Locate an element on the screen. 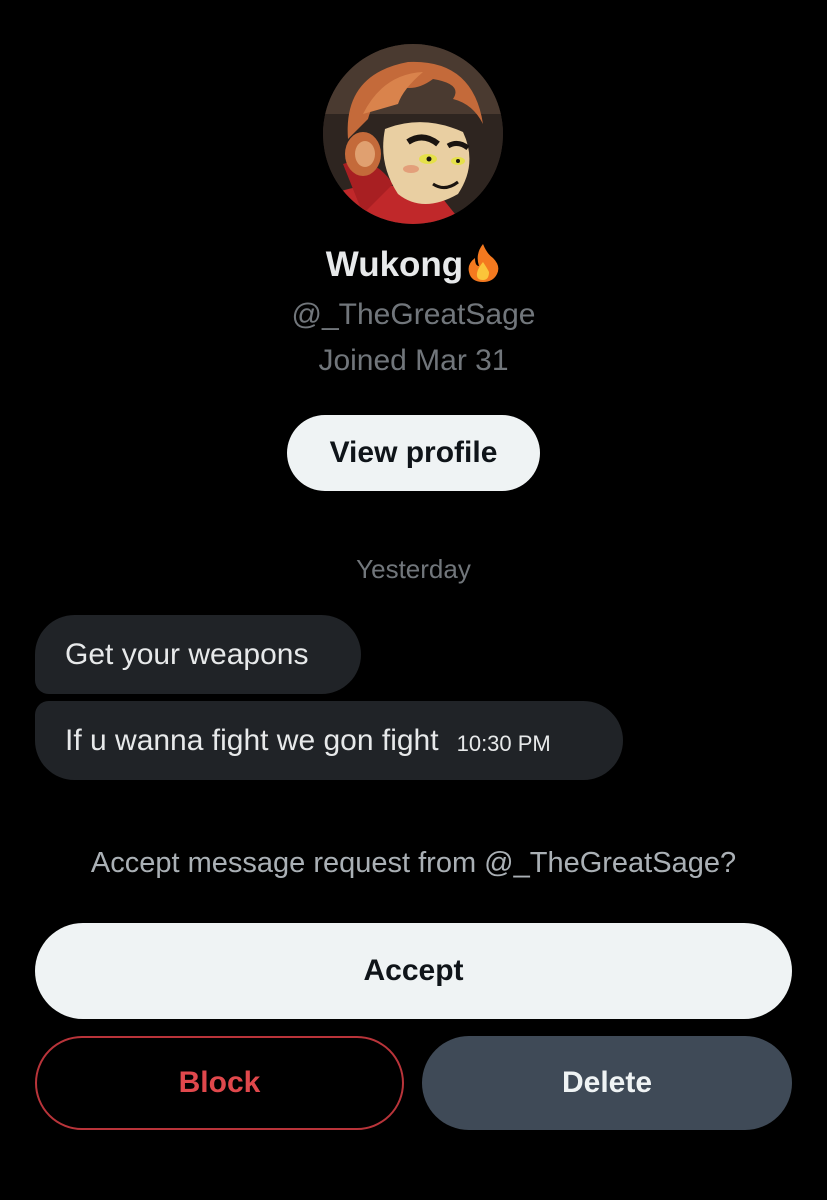  date-divider: Yesterday is located at coordinates (413, 569).